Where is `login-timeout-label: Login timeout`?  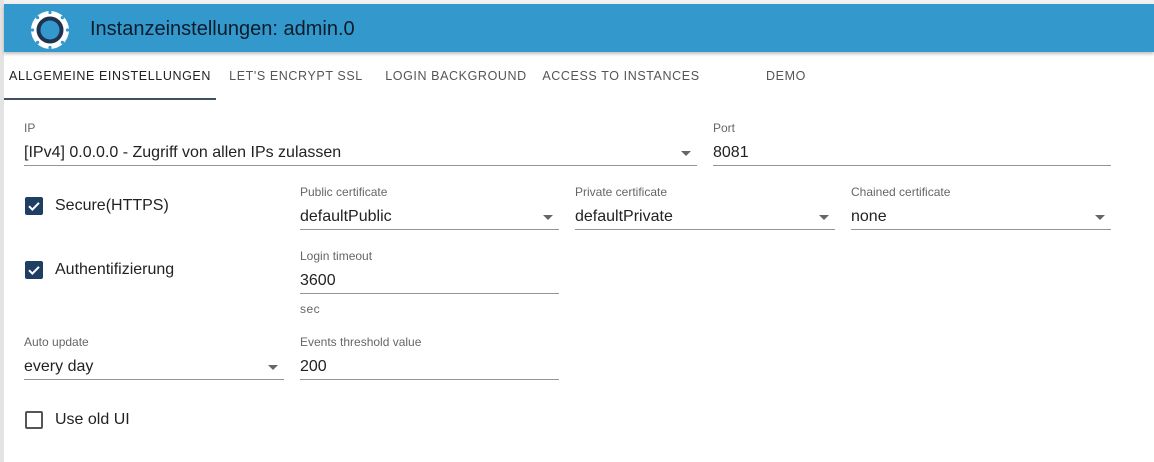 login-timeout-label: Login timeout is located at coordinates (336, 256).